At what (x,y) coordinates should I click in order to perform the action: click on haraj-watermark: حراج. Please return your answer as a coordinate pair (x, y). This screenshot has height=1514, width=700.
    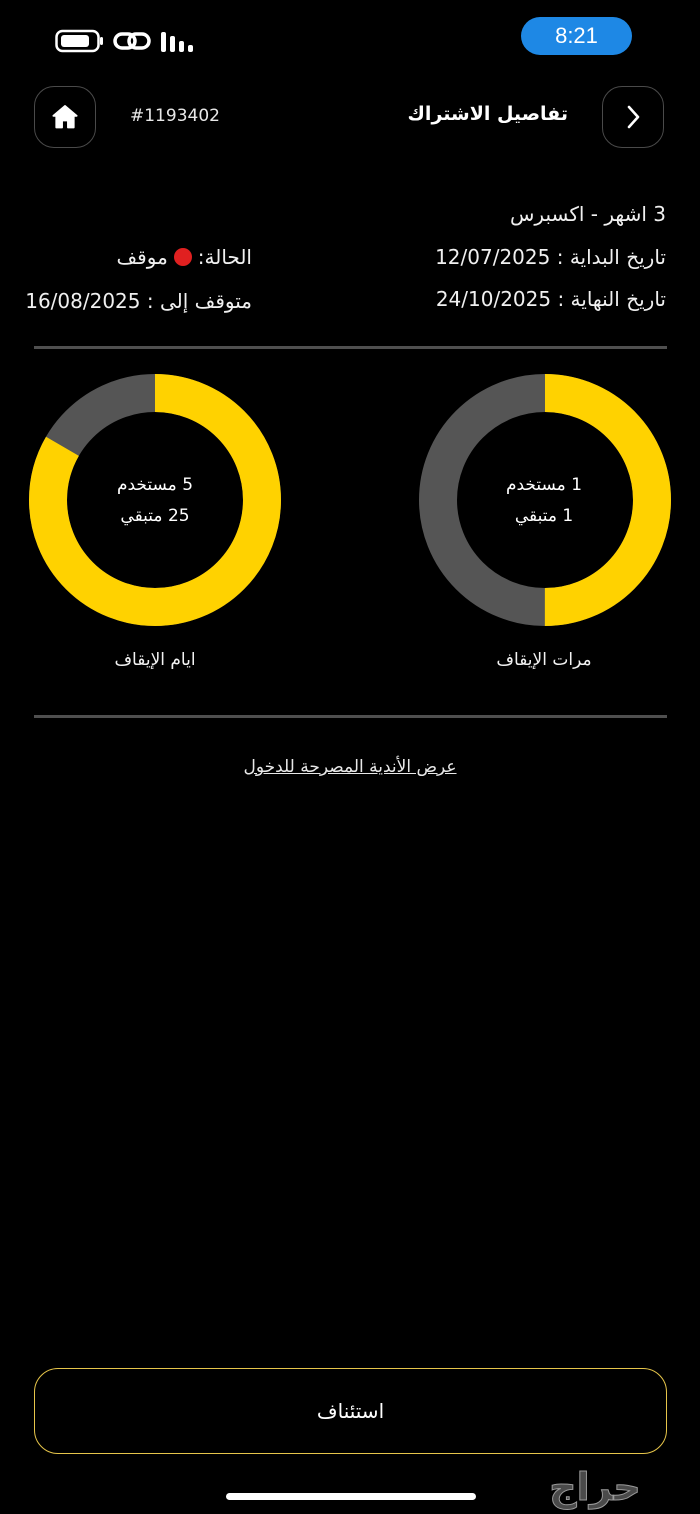
    Looking at the image, I should click on (595, 1488).